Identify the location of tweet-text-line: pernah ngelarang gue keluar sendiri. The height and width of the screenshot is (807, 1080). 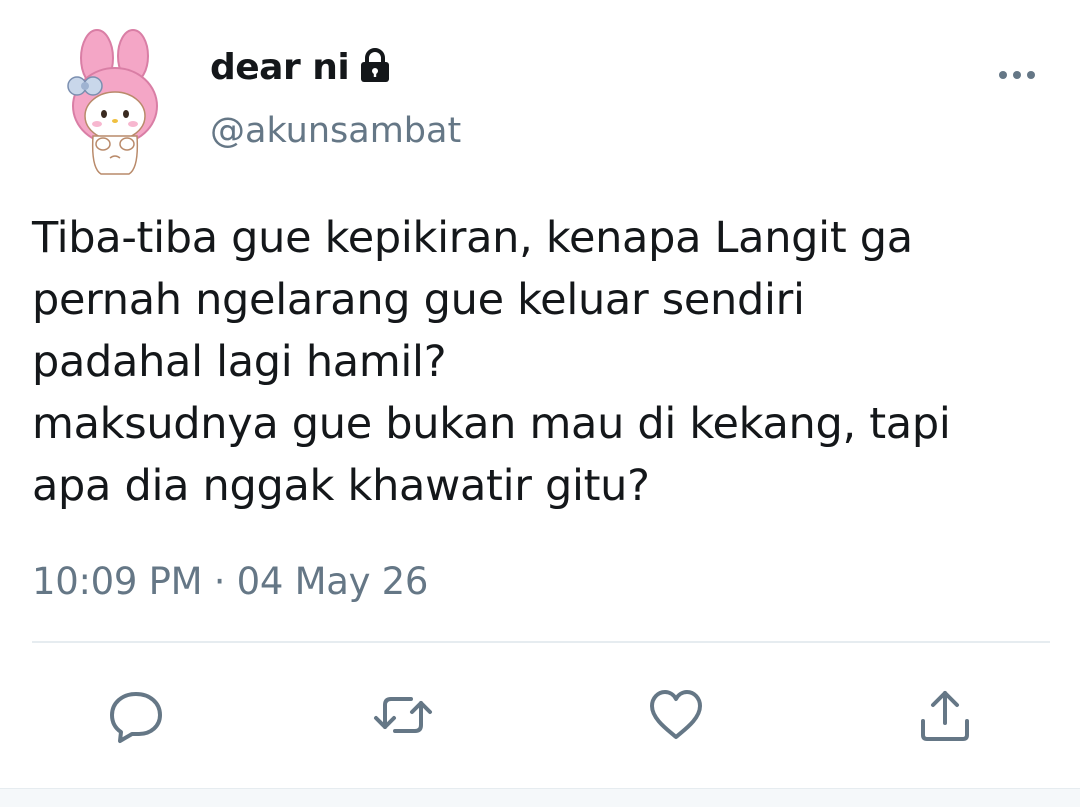
(418, 300).